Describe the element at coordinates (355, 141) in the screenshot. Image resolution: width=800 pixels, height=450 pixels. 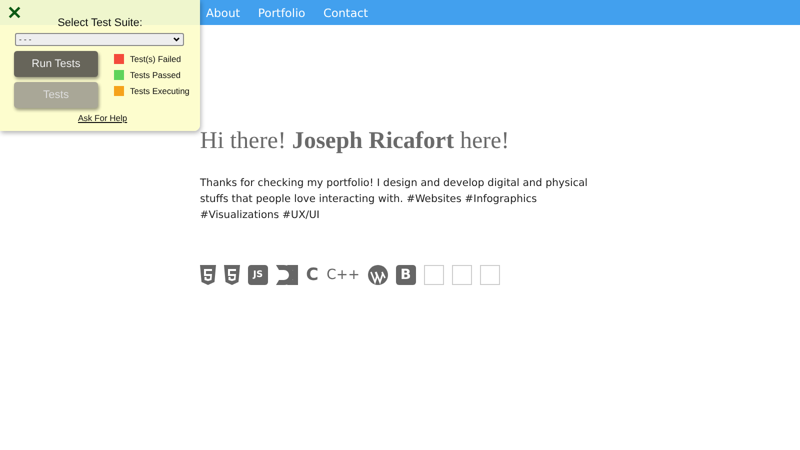
I see `hero-heading: Hi there! Joseph Ricafort here!` at that location.